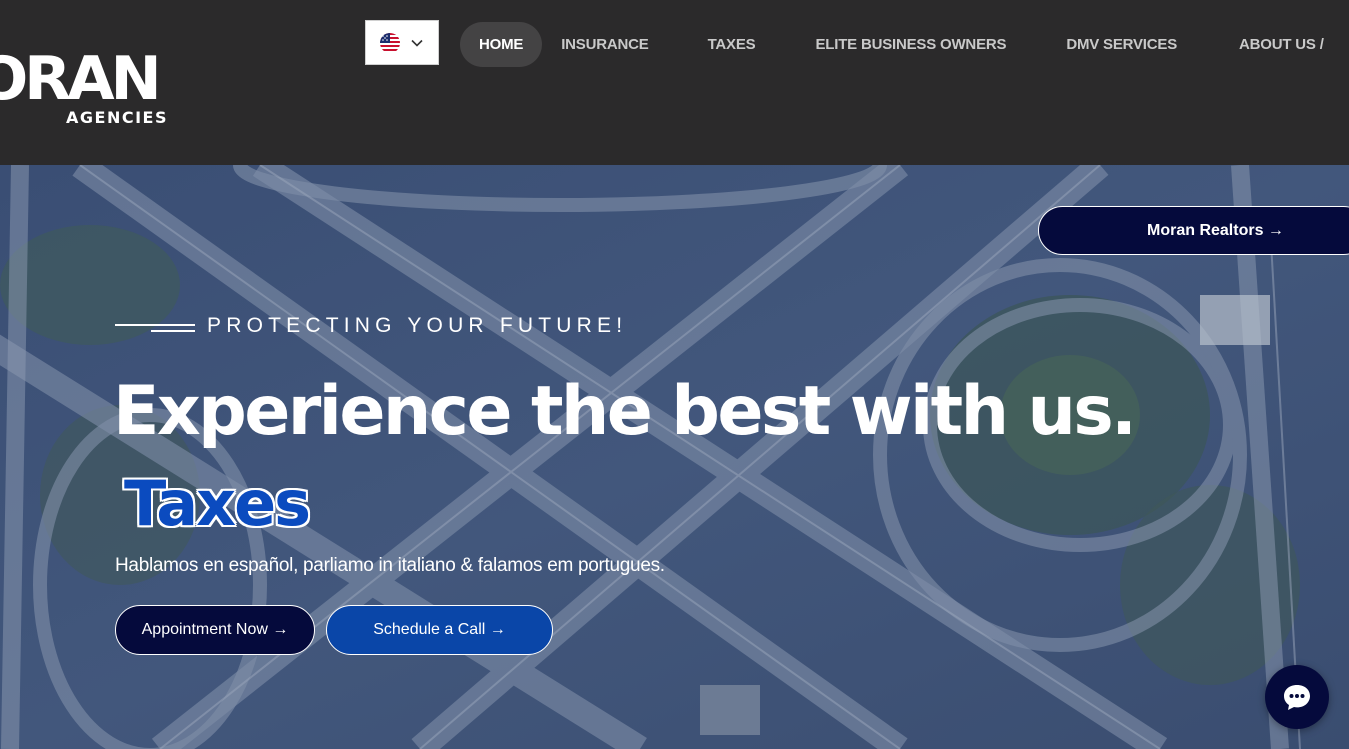 This screenshot has height=749, width=1349. What do you see at coordinates (727, 44) in the screenshot?
I see `nav-taxes: TAXES` at bounding box center [727, 44].